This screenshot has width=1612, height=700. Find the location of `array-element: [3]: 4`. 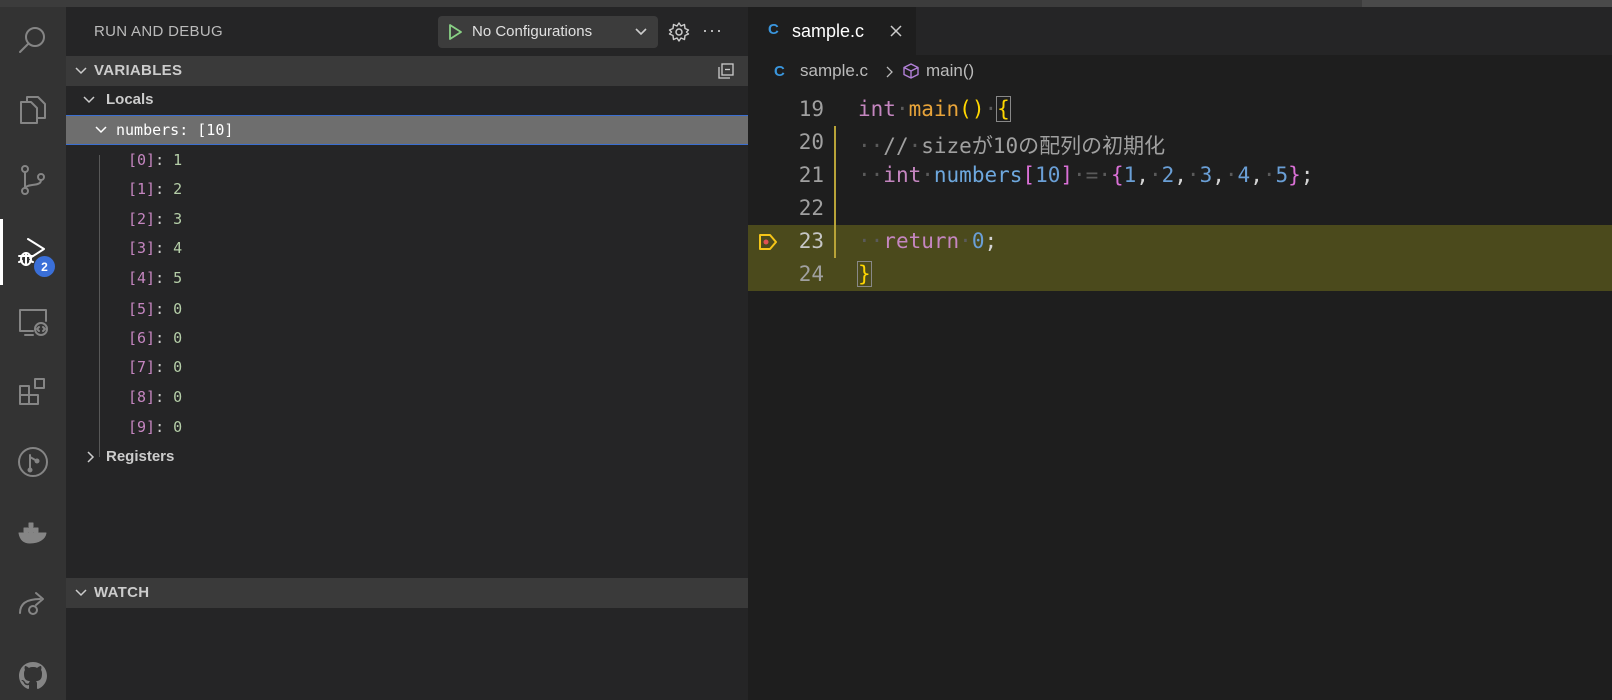

array-element: [3]: 4 is located at coordinates (155, 248).